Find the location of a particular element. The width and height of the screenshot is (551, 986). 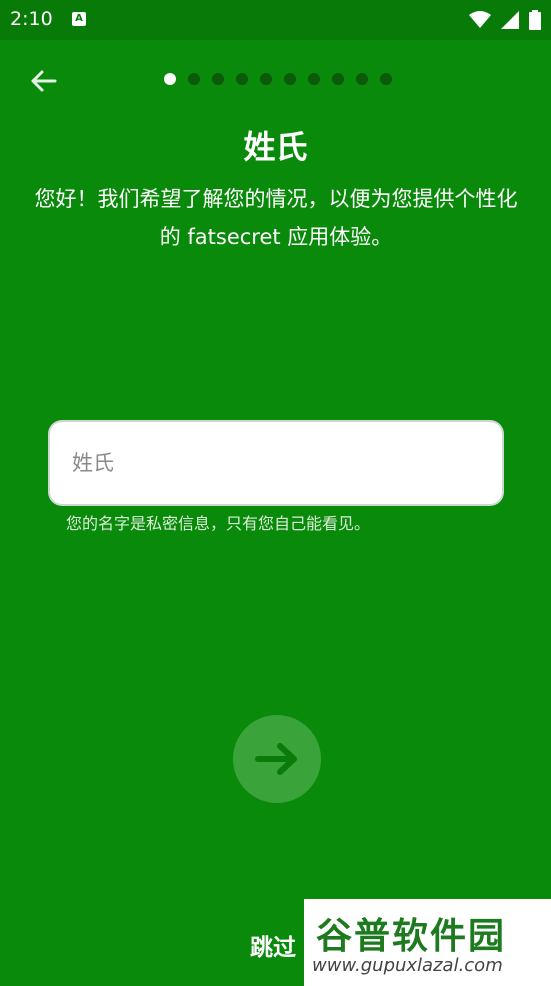

status-bar: 2:10 A is located at coordinates (275, 20).